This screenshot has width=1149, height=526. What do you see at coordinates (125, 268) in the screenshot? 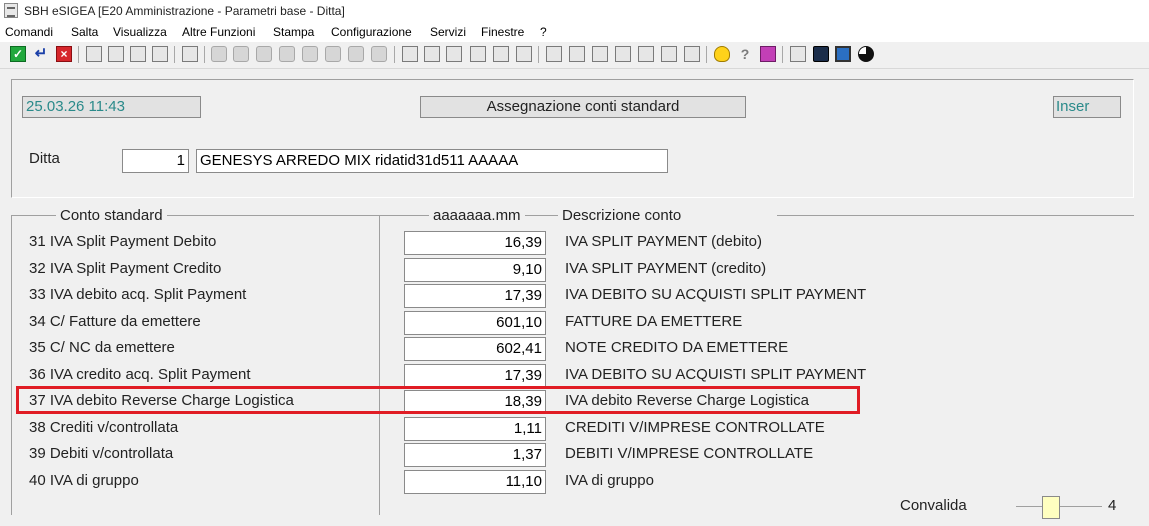
I see `row-name: 32 IVA Split Payment Credito` at bounding box center [125, 268].